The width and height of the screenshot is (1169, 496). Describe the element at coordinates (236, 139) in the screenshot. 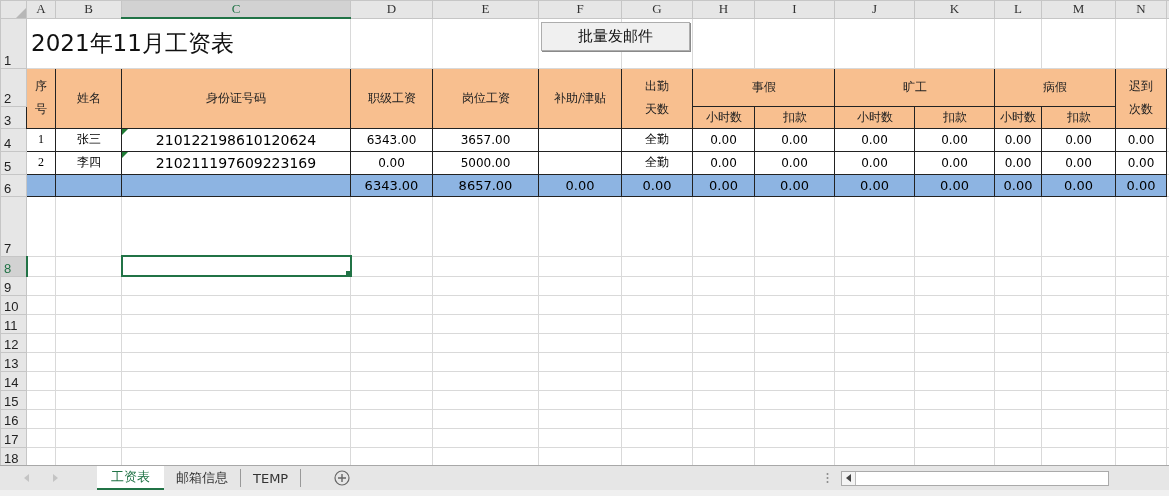

I see `table-cell: 210122198610120624` at that location.